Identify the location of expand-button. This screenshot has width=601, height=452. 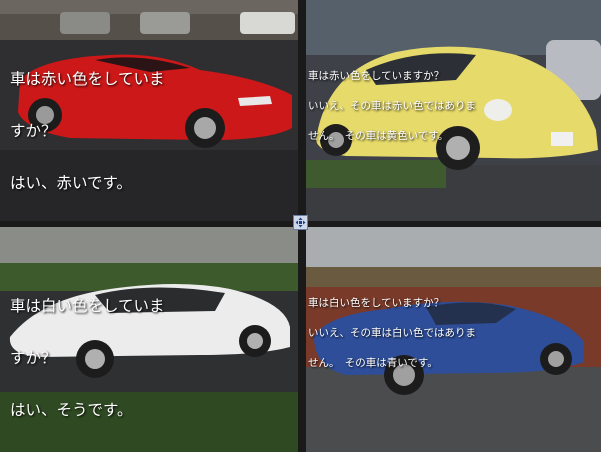
(300, 222).